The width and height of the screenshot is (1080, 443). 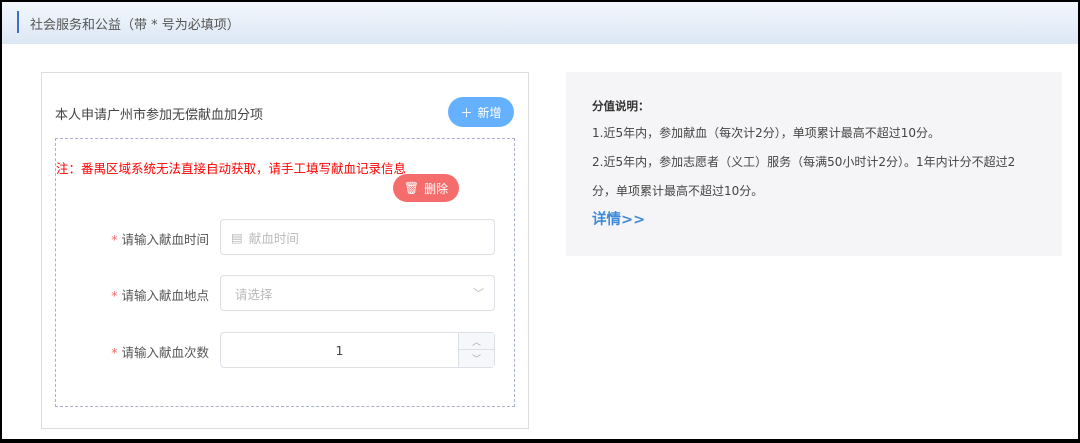 What do you see at coordinates (273, 238) in the screenshot?
I see `placeholder: 献血时间` at bounding box center [273, 238].